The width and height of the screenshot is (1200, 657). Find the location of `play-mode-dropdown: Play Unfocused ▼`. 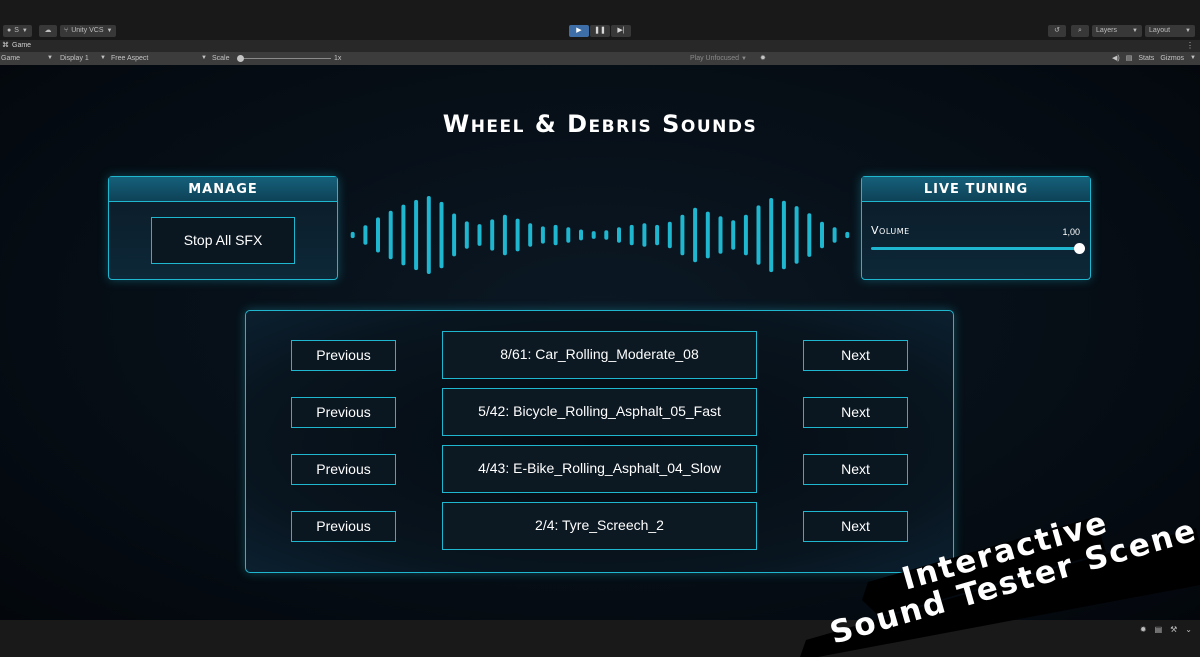

play-mode-dropdown: Play Unfocused ▼ is located at coordinates (718, 58).